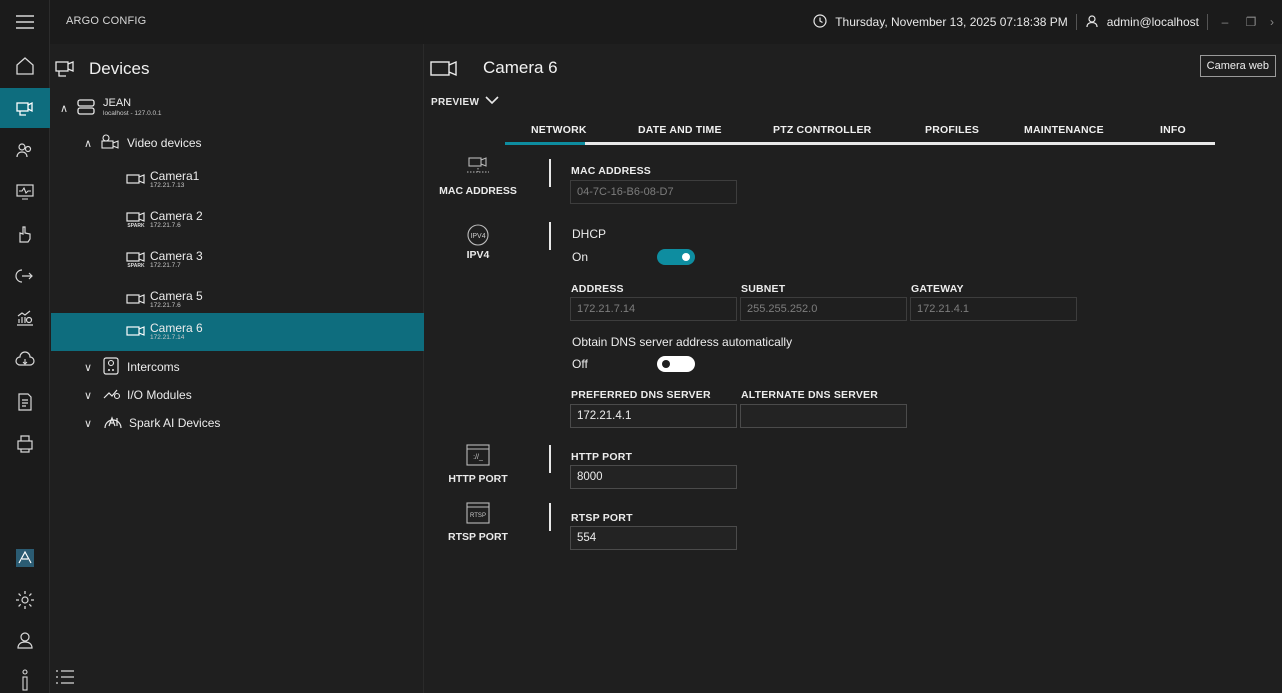 This screenshot has height=693, width=1282. Describe the element at coordinates (164, 143) in the screenshot. I see `video-devices-label: Video devices` at that location.